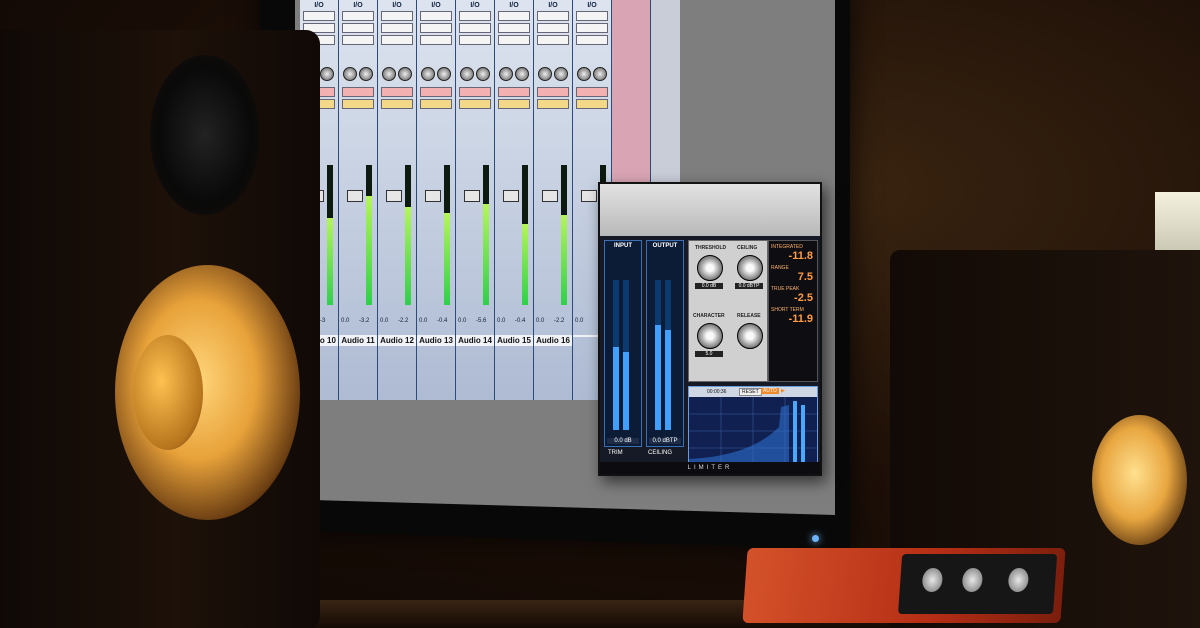  I want to click on mixer-channel-strip: I/O 0.0 -5.6 Audio 14, so click(475, 200).